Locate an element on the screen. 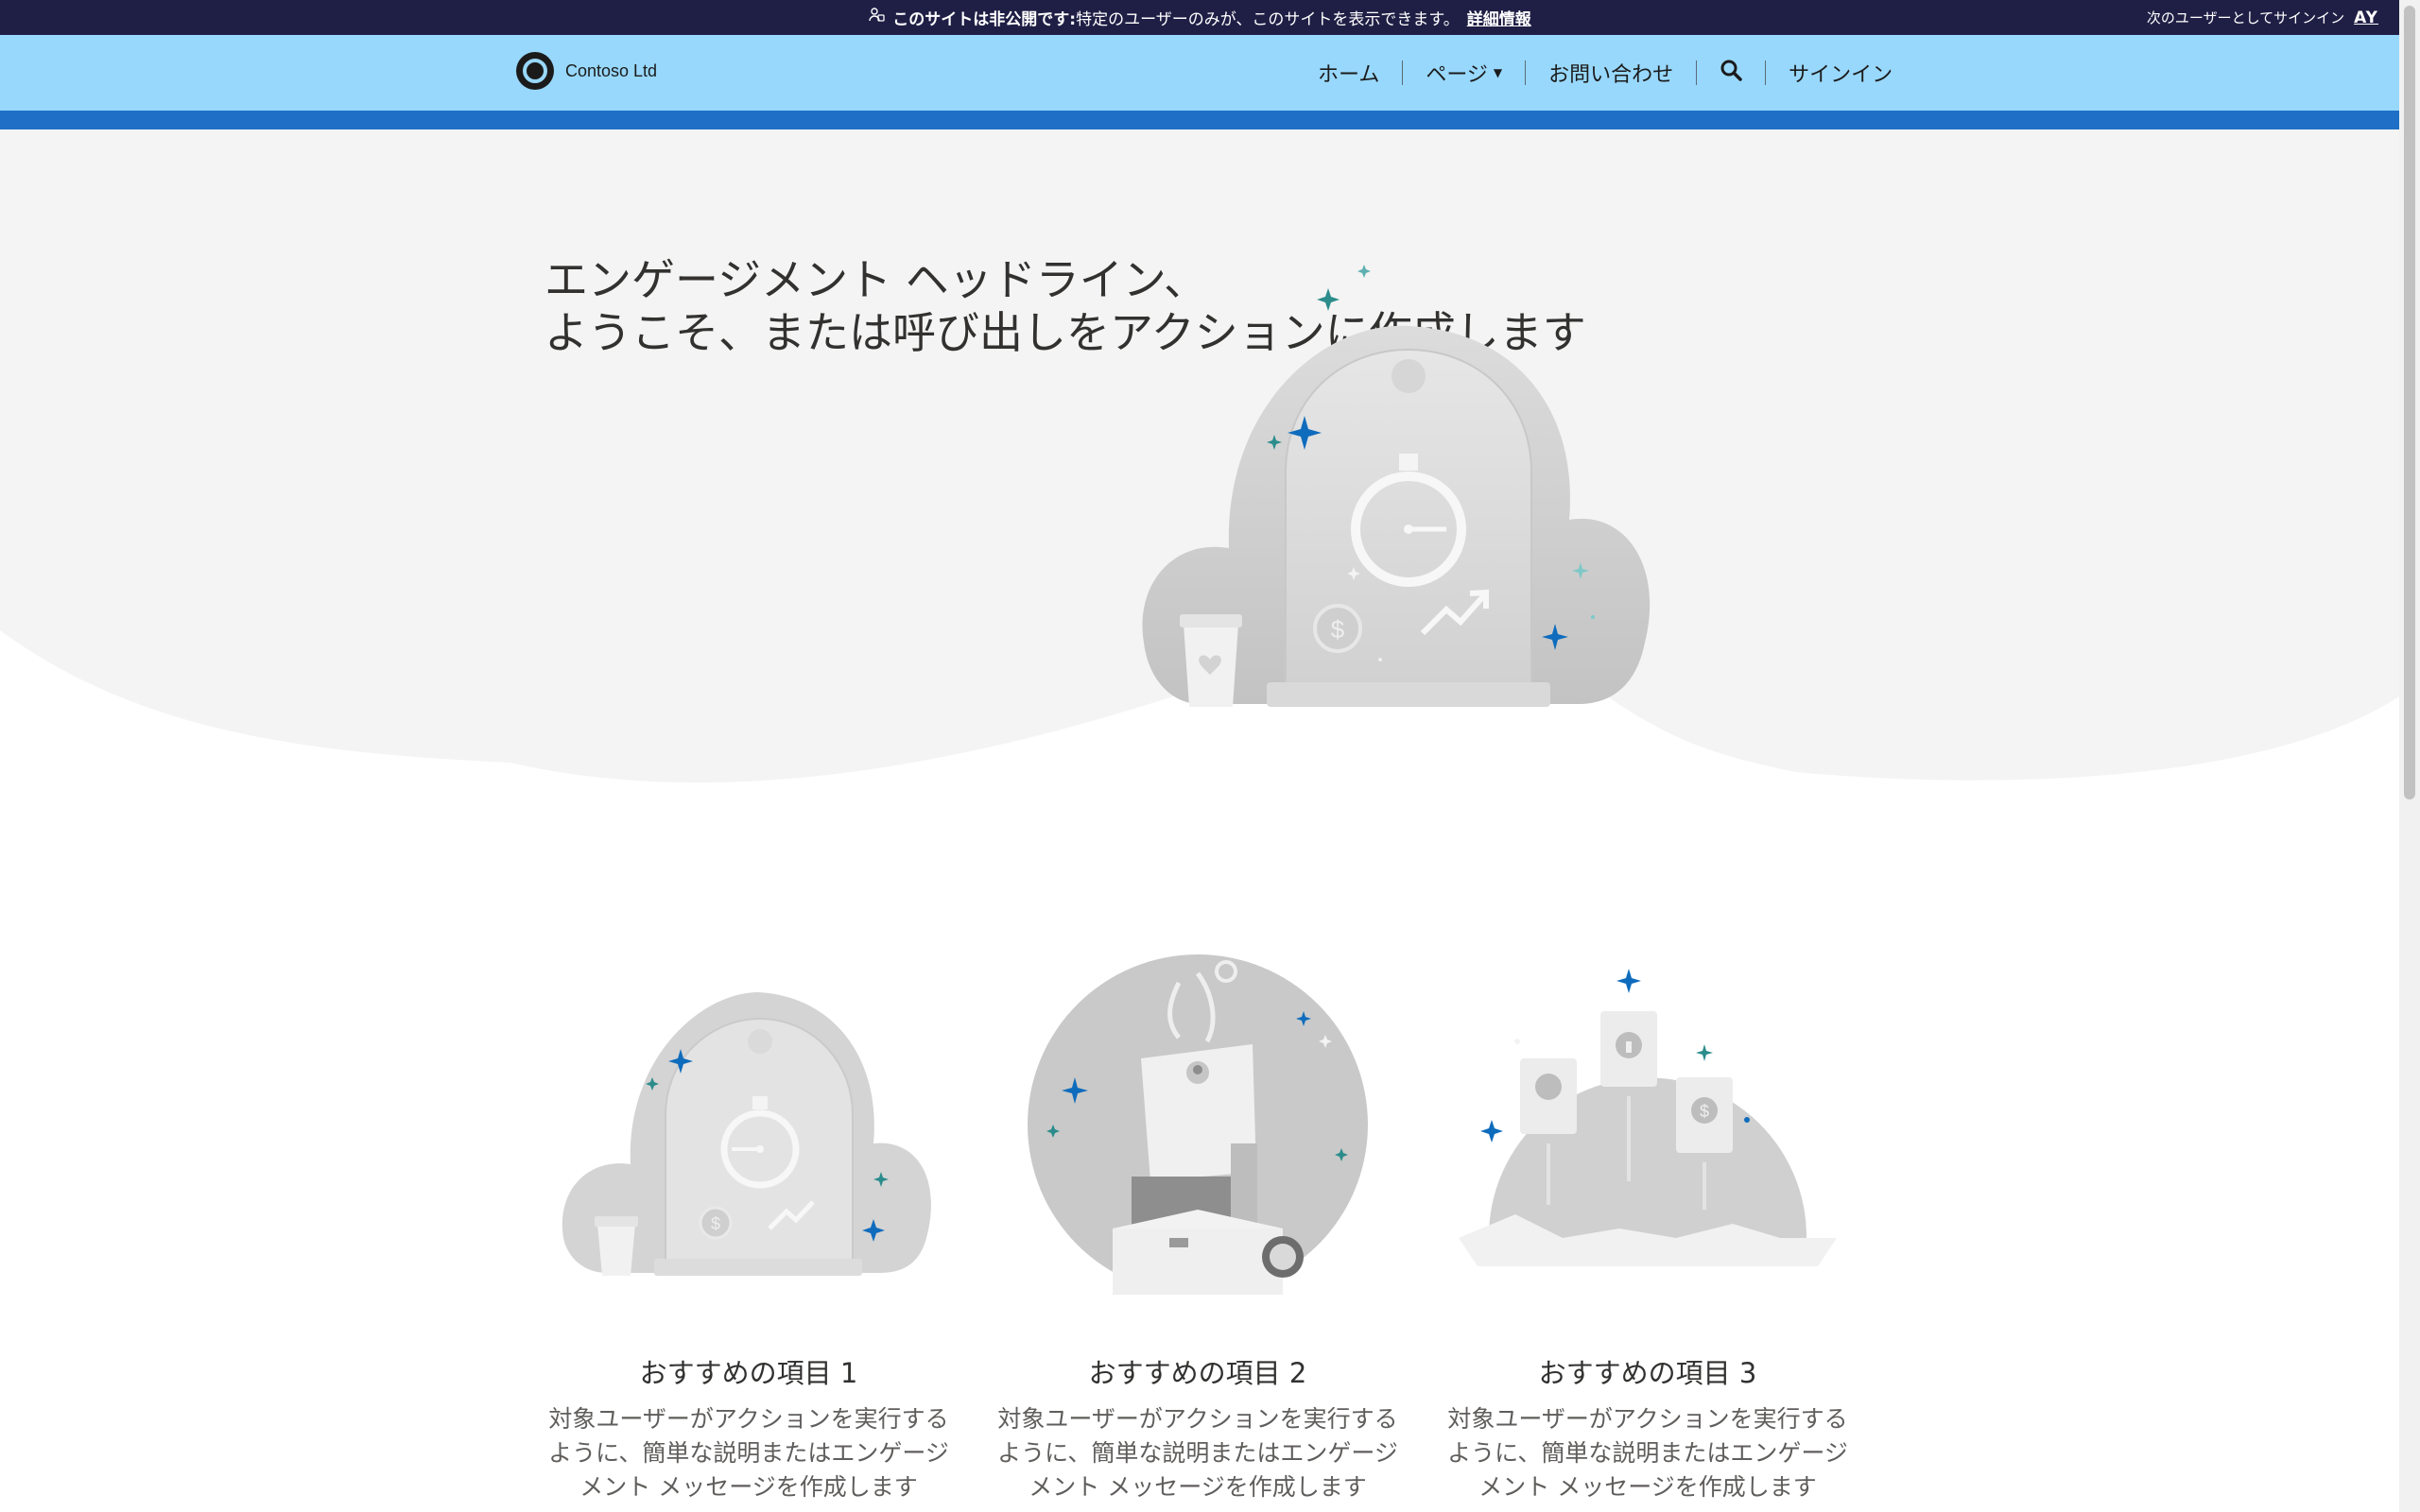 The height and width of the screenshot is (1512, 2420). vertical-scrollbar is located at coordinates (2409, 756).